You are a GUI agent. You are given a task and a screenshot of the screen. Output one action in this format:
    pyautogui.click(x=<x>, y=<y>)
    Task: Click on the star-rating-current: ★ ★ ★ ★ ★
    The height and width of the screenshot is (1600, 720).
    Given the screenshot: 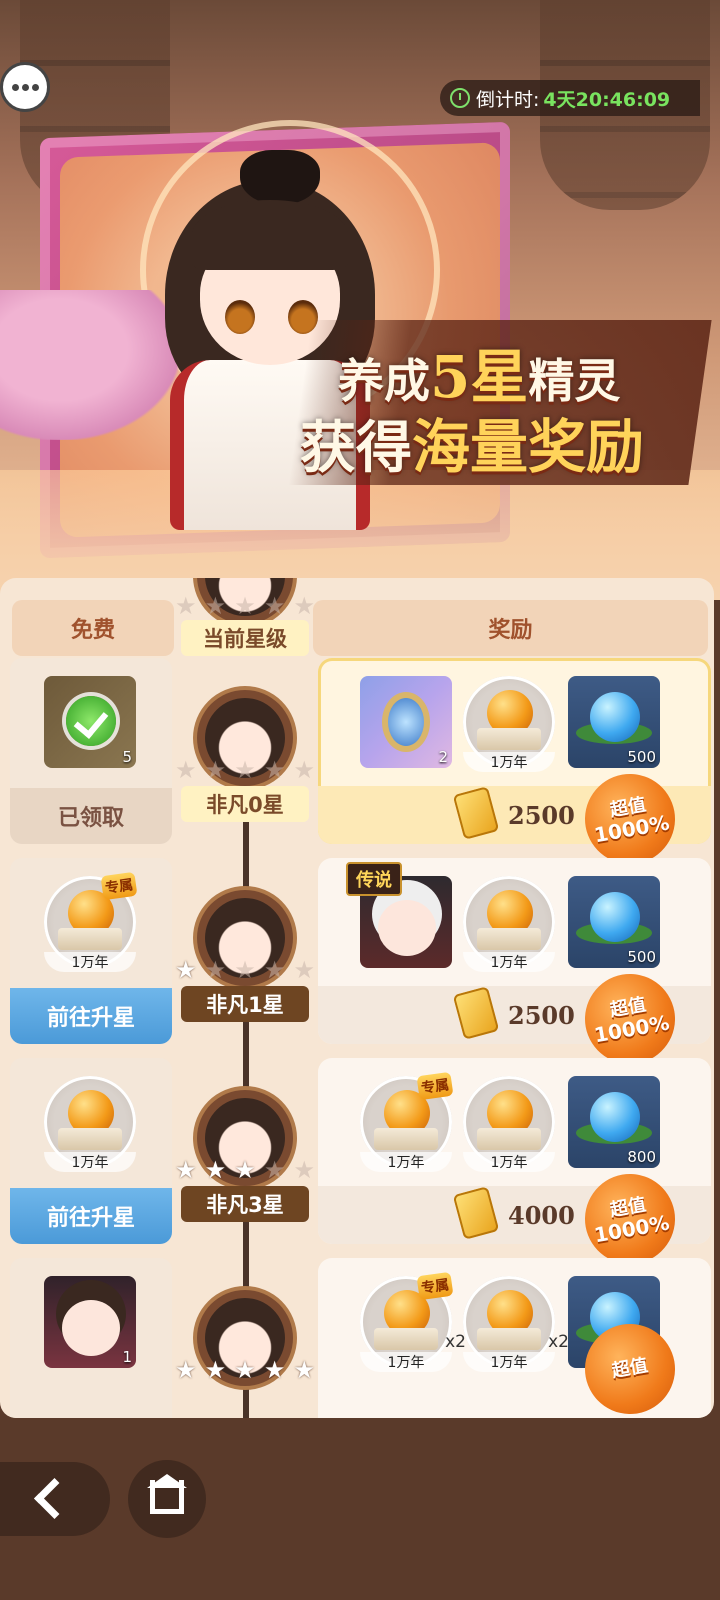 What is the action you would take?
    pyautogui.click(x=245, y=606)
    